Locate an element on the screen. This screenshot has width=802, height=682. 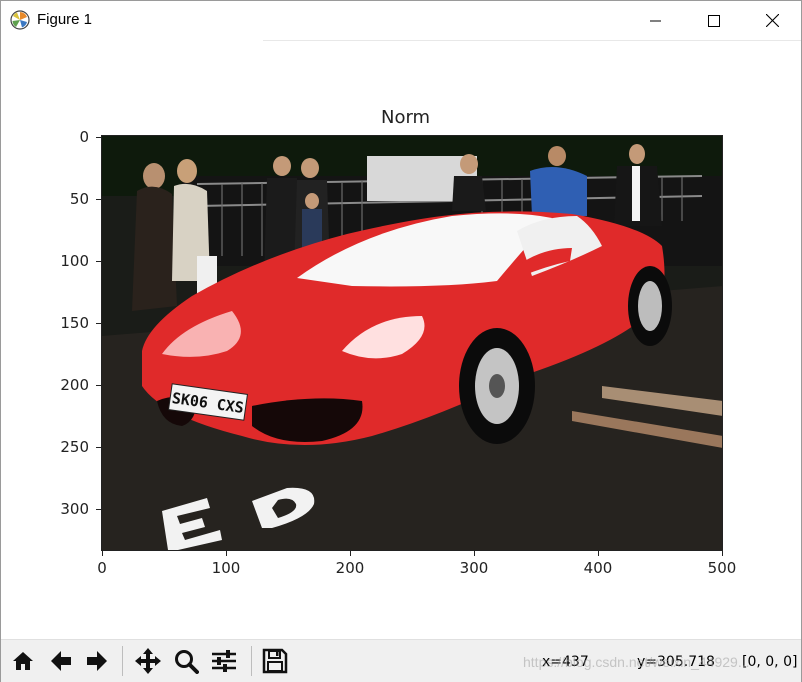
minimize-icon is located at coordinates (655, 20).